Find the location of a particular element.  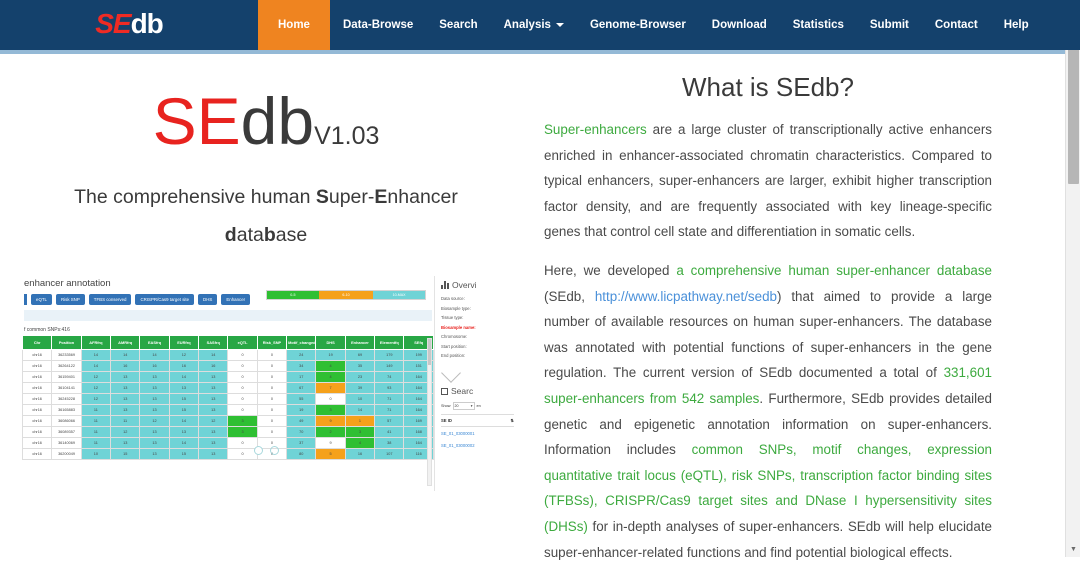

screenshot-tab-dhs: DHS is located at coordinates (208, 300).